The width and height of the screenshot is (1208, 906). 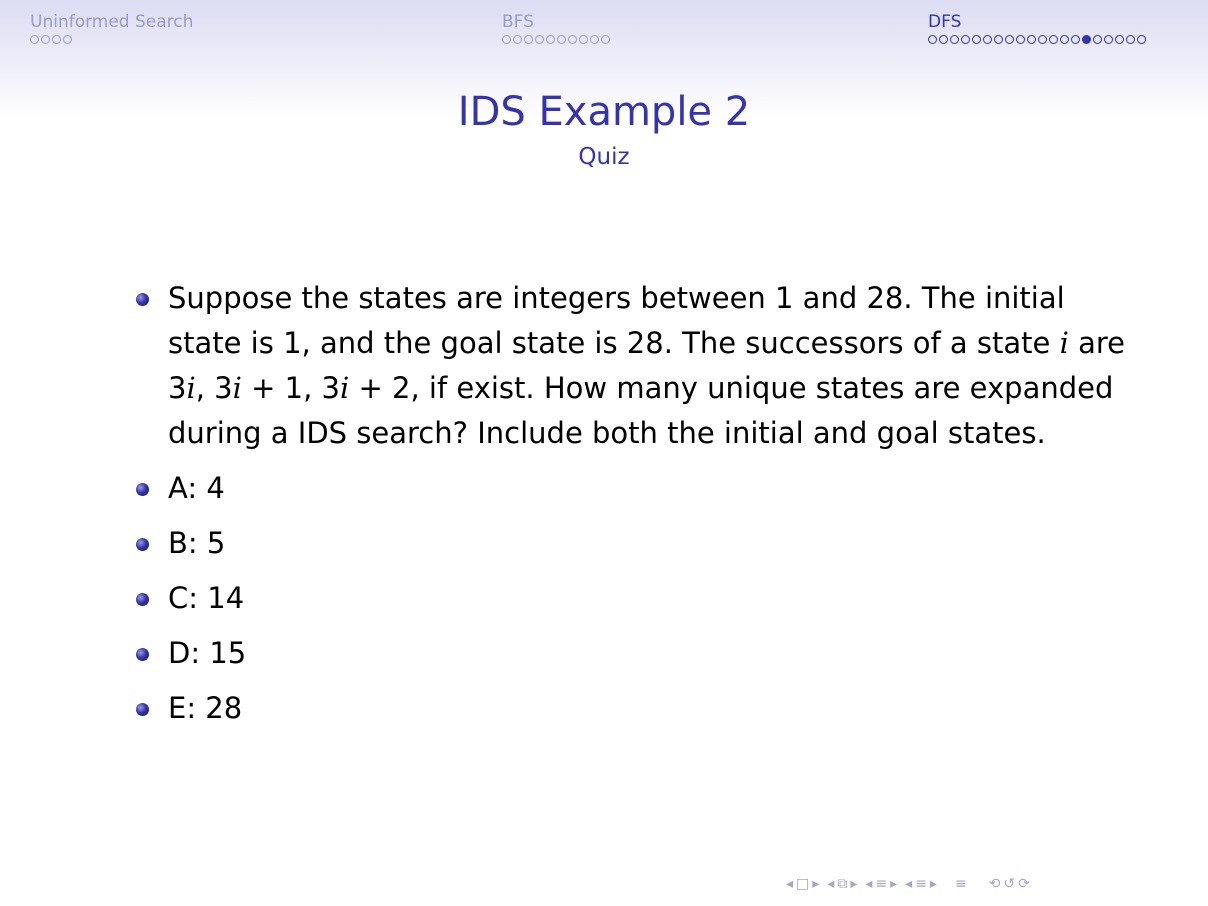 I want to click on forward-icon: ⟳, so click(x=1024, y=884).